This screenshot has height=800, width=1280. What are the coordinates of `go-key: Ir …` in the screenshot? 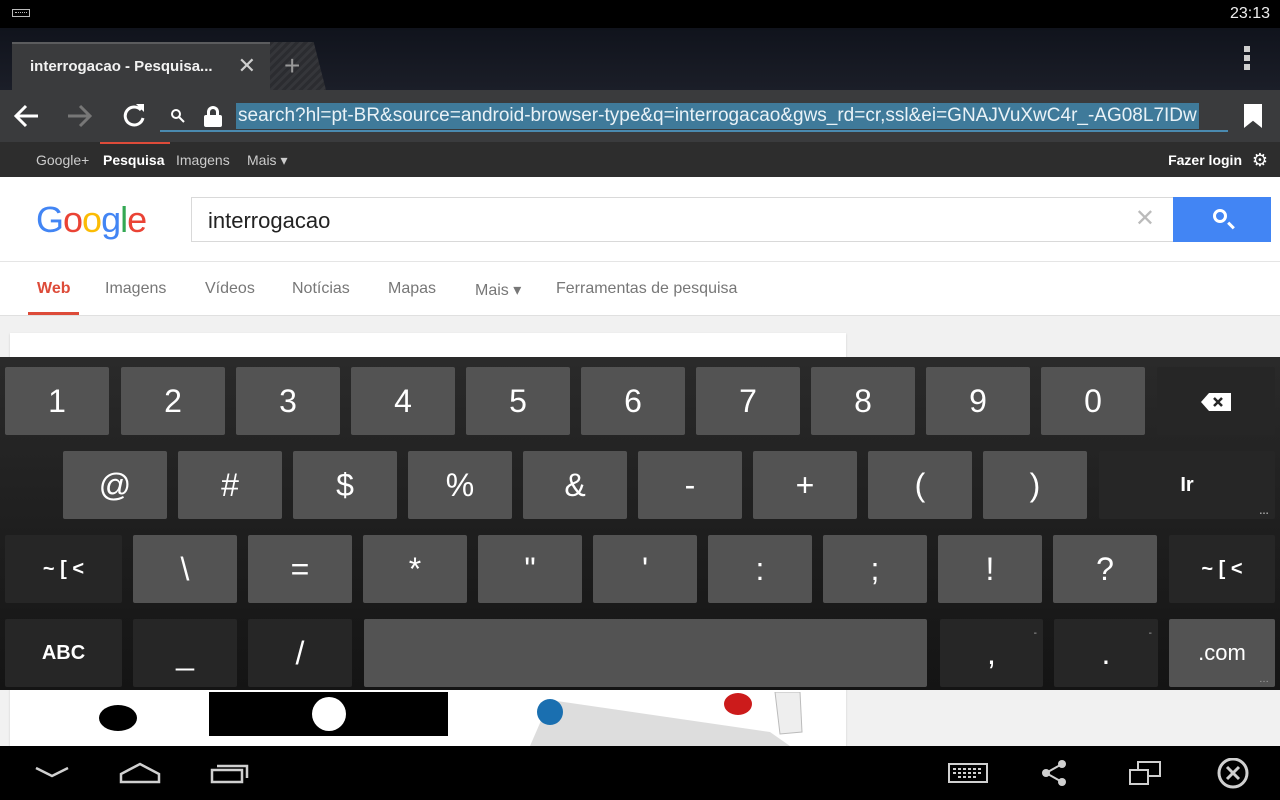 It's located at (1187, 485).